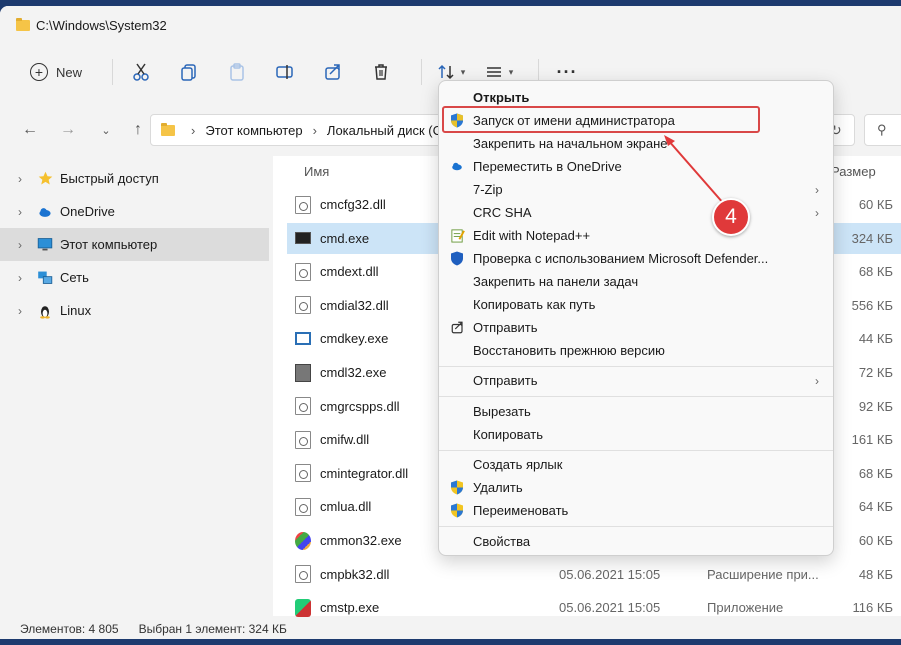 The height and width of the screenshot is (645, 901). Describe the element at coordinates (136, 211) in the screenshot. I see `sidebar-item-onedrive: › OneDrive` at that location.